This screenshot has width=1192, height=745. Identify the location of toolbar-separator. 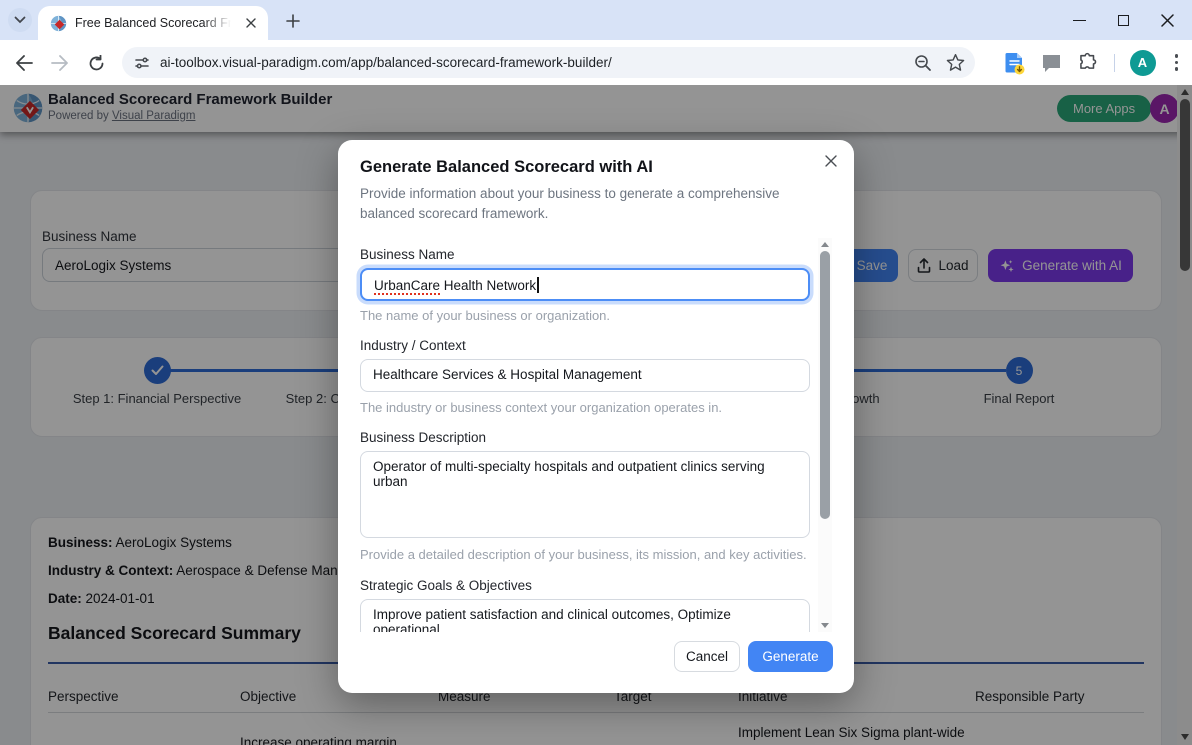
(1114, 62).